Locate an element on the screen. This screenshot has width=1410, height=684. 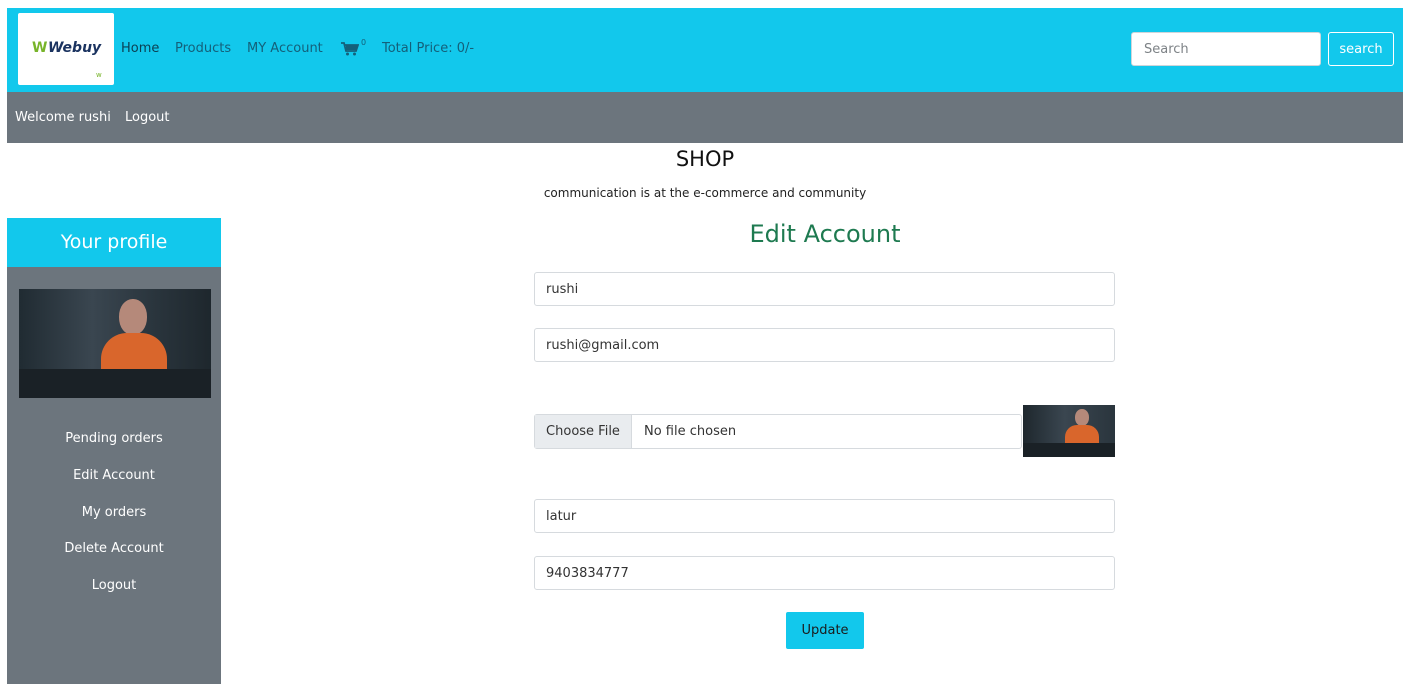
city-field is located at coordinates (824, 516).